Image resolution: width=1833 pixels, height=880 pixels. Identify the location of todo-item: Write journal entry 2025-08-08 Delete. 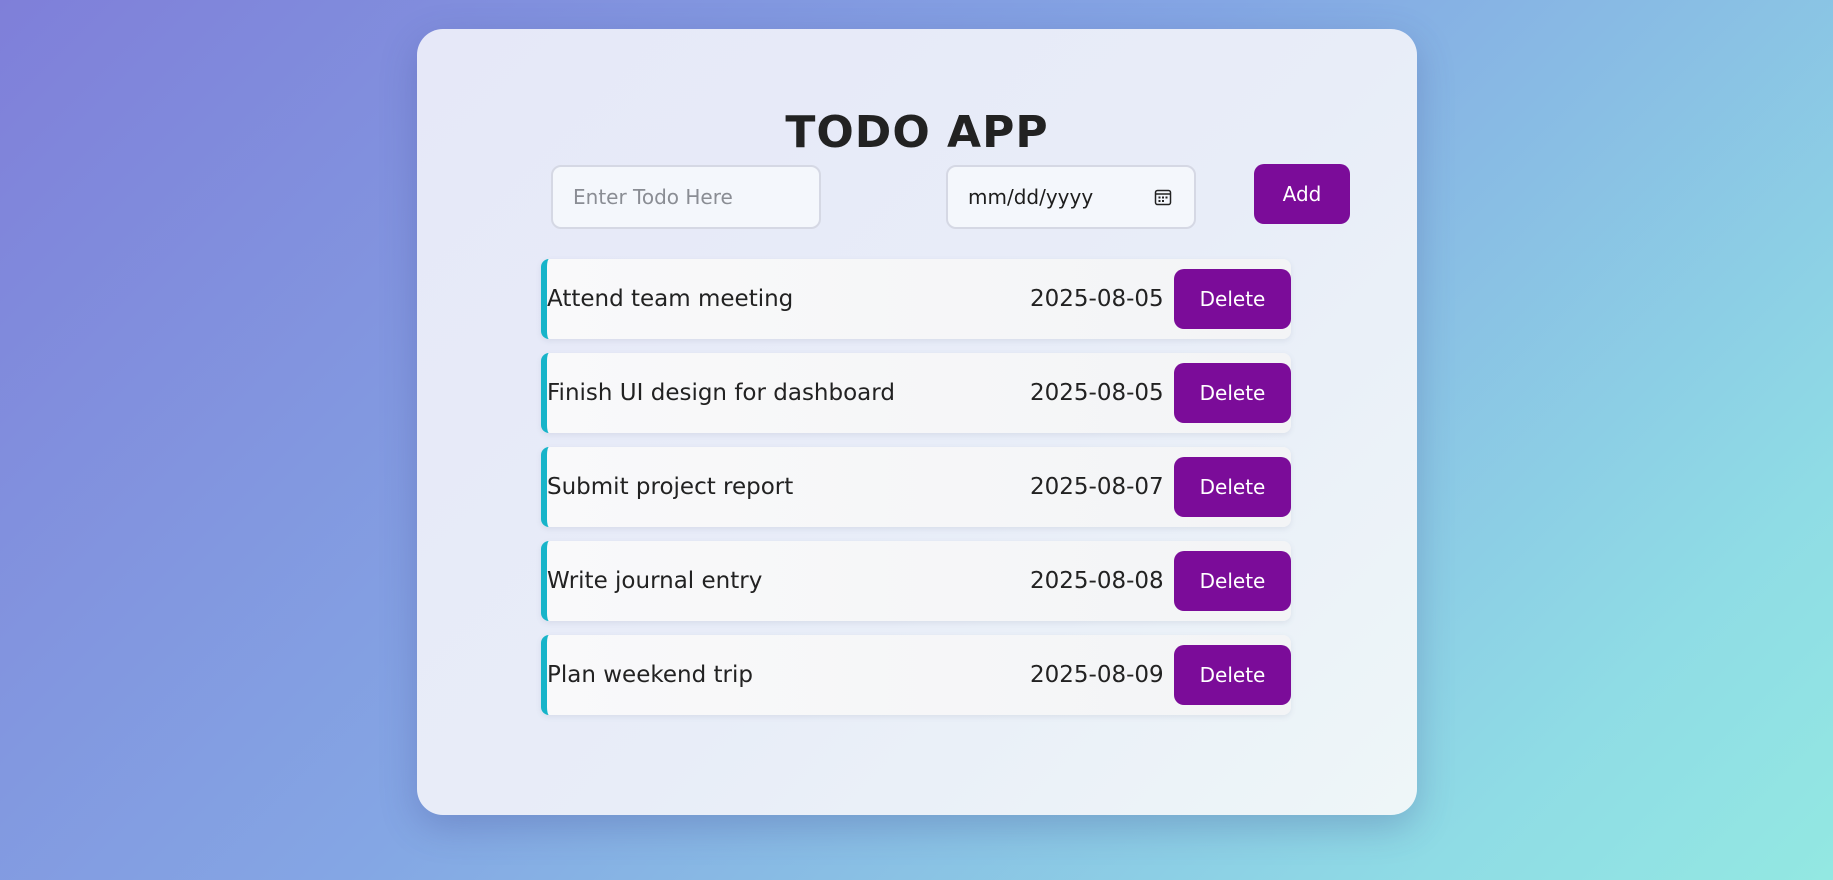
(916, 581).